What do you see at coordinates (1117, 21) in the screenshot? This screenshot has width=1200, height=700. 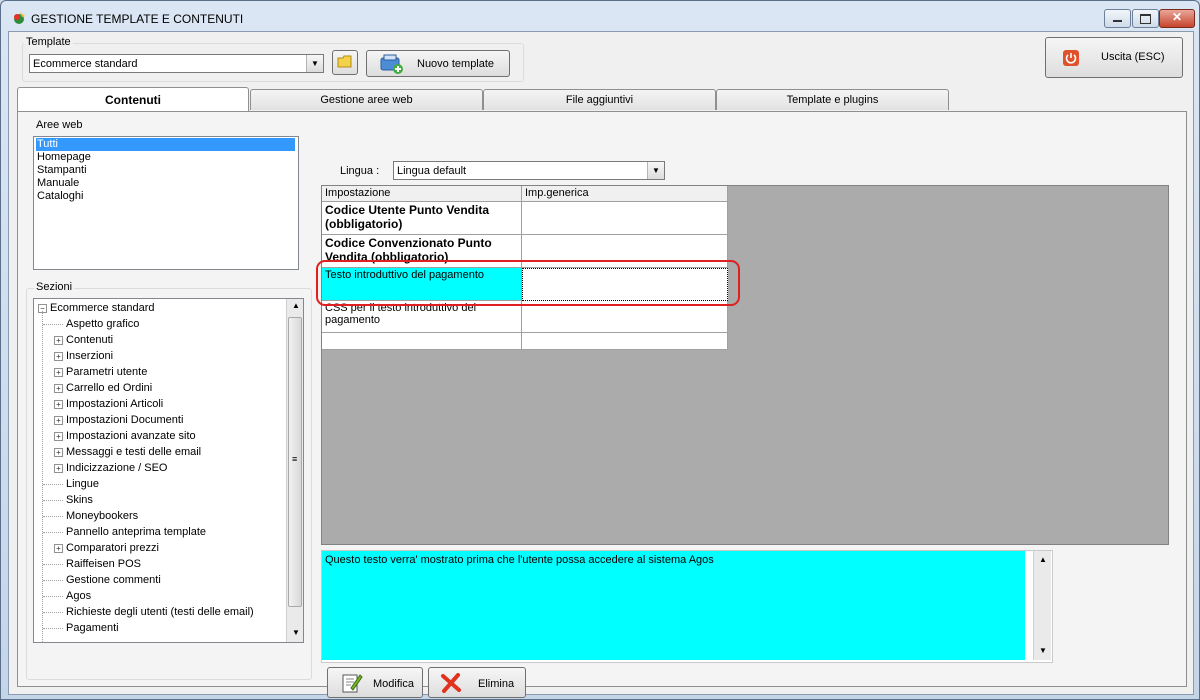 I see `minimize-icon` at bounding box center [1117, 21].